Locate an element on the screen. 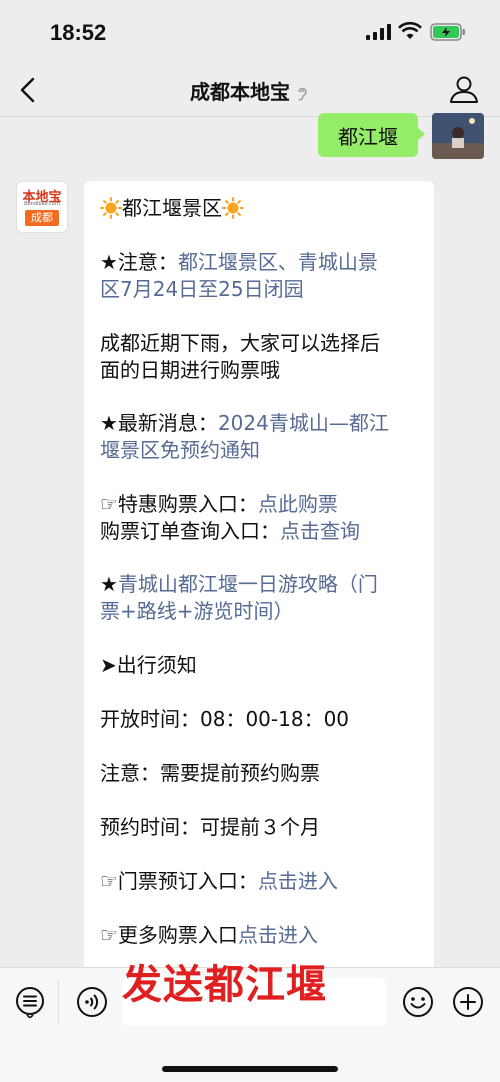 The width and height of the screenshot is (500, 1082). news-line-1: ★最新消息：2024青城山—都江 is located at coordinates (260, 423).